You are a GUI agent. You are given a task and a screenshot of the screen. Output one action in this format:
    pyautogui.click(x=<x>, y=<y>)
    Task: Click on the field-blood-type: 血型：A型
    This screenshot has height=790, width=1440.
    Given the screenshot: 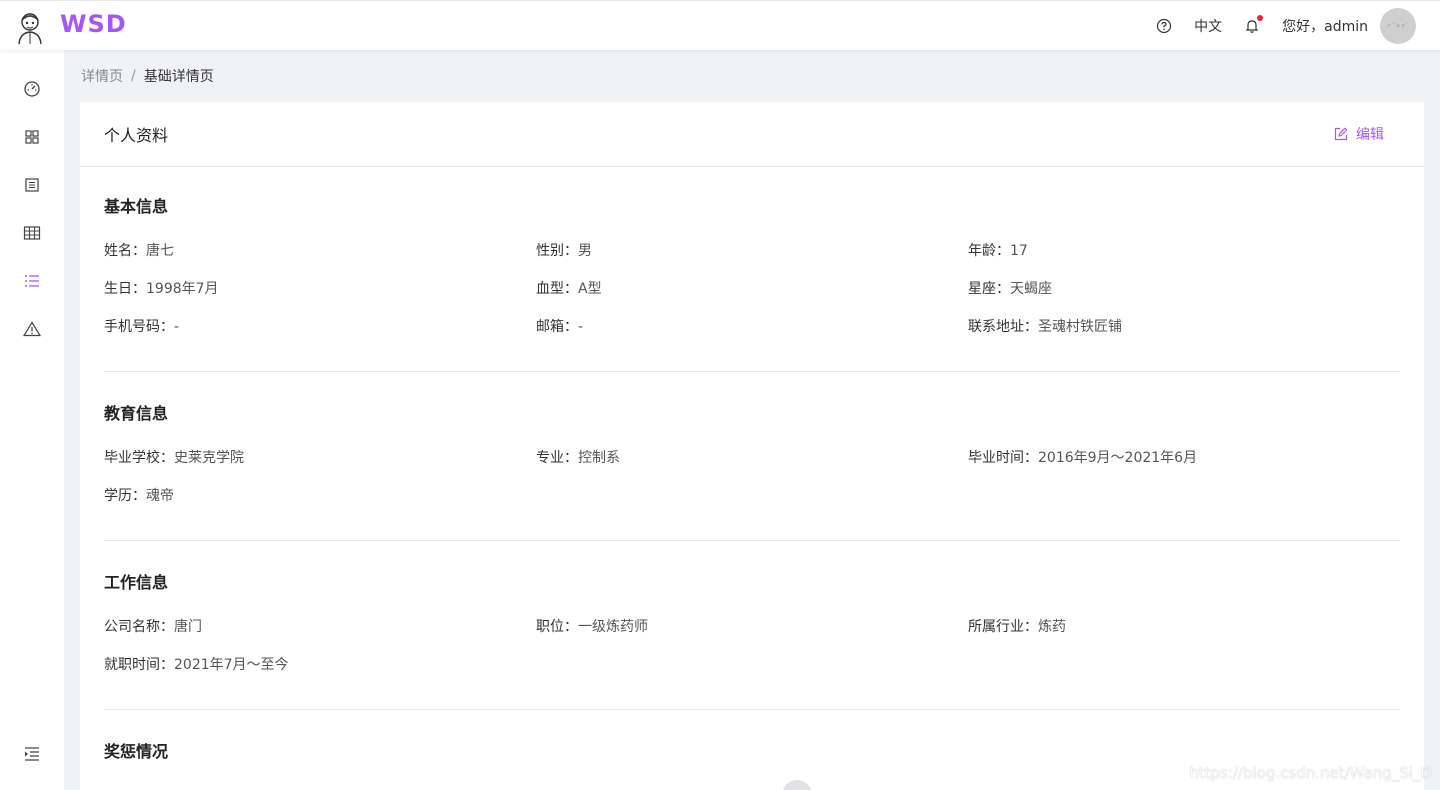 What is the action you would take?
    pyautogui.click(x=569, y=289)
    